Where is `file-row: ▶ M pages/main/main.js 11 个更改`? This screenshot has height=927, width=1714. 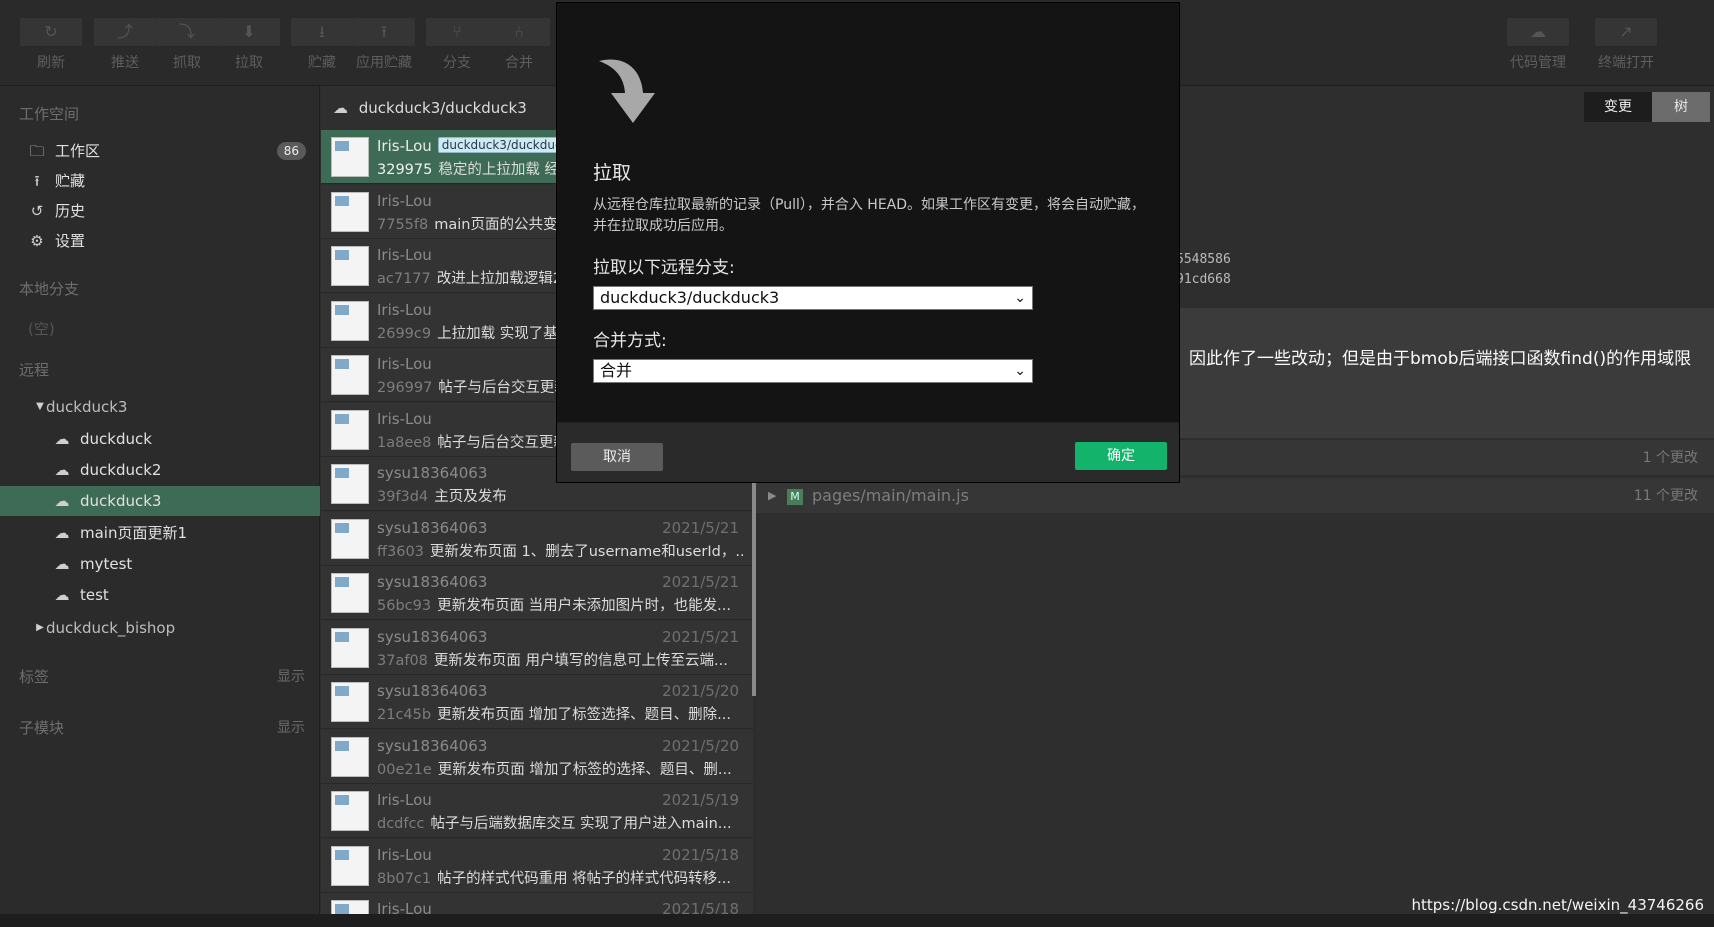 file-row: ▶ M pages/main/main.js 11 个更改 is located at coordinates (1235, 496).